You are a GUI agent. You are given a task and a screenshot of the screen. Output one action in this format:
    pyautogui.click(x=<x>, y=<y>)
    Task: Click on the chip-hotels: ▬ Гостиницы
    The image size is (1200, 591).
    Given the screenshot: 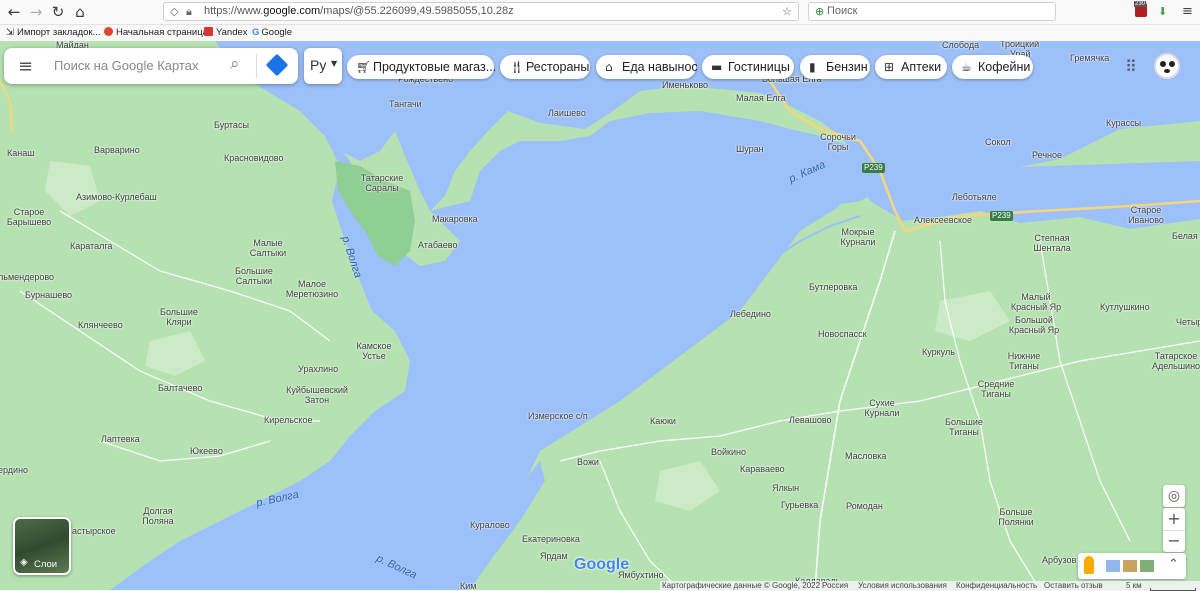 What is the action you would take?
    pyautogui.click(x=748, y=67)
    